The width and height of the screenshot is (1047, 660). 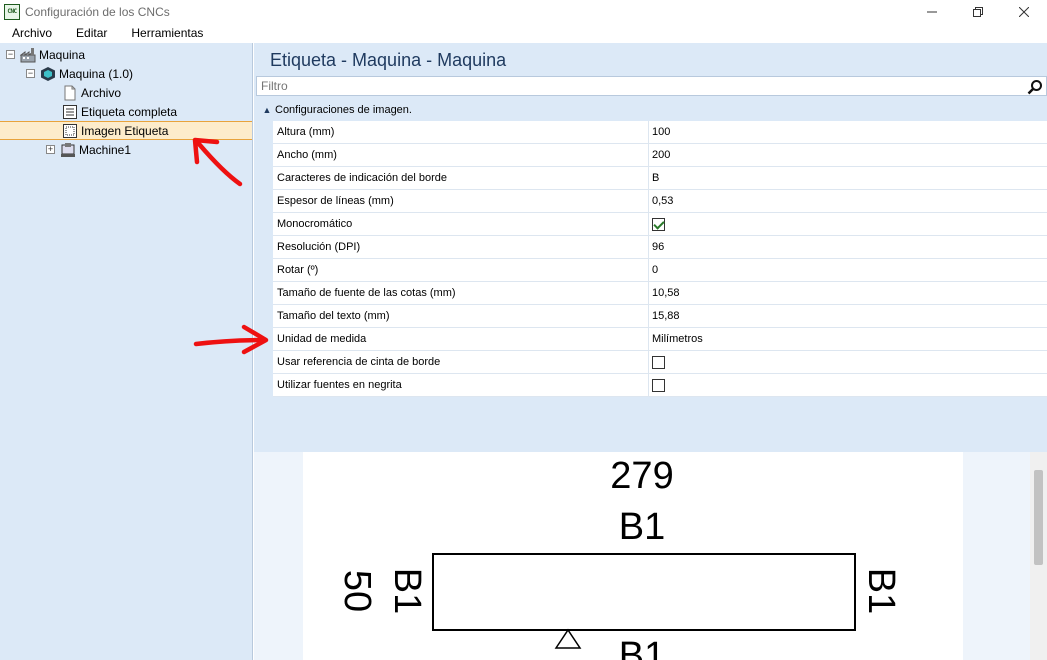 I want to click on property-row: Utilizar fuentes en negrita, so click(x=660, y=385).